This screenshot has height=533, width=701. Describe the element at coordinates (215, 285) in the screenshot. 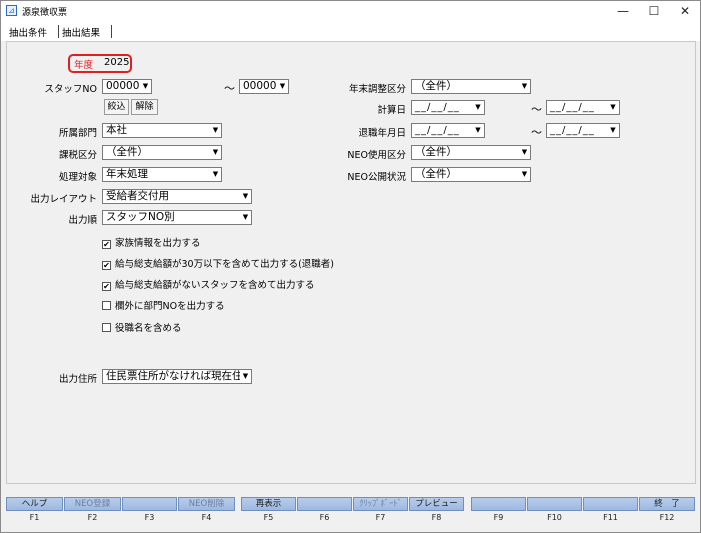

I see `check-label: 給与総支給額がないスタッフを含めて出力する` at that location.